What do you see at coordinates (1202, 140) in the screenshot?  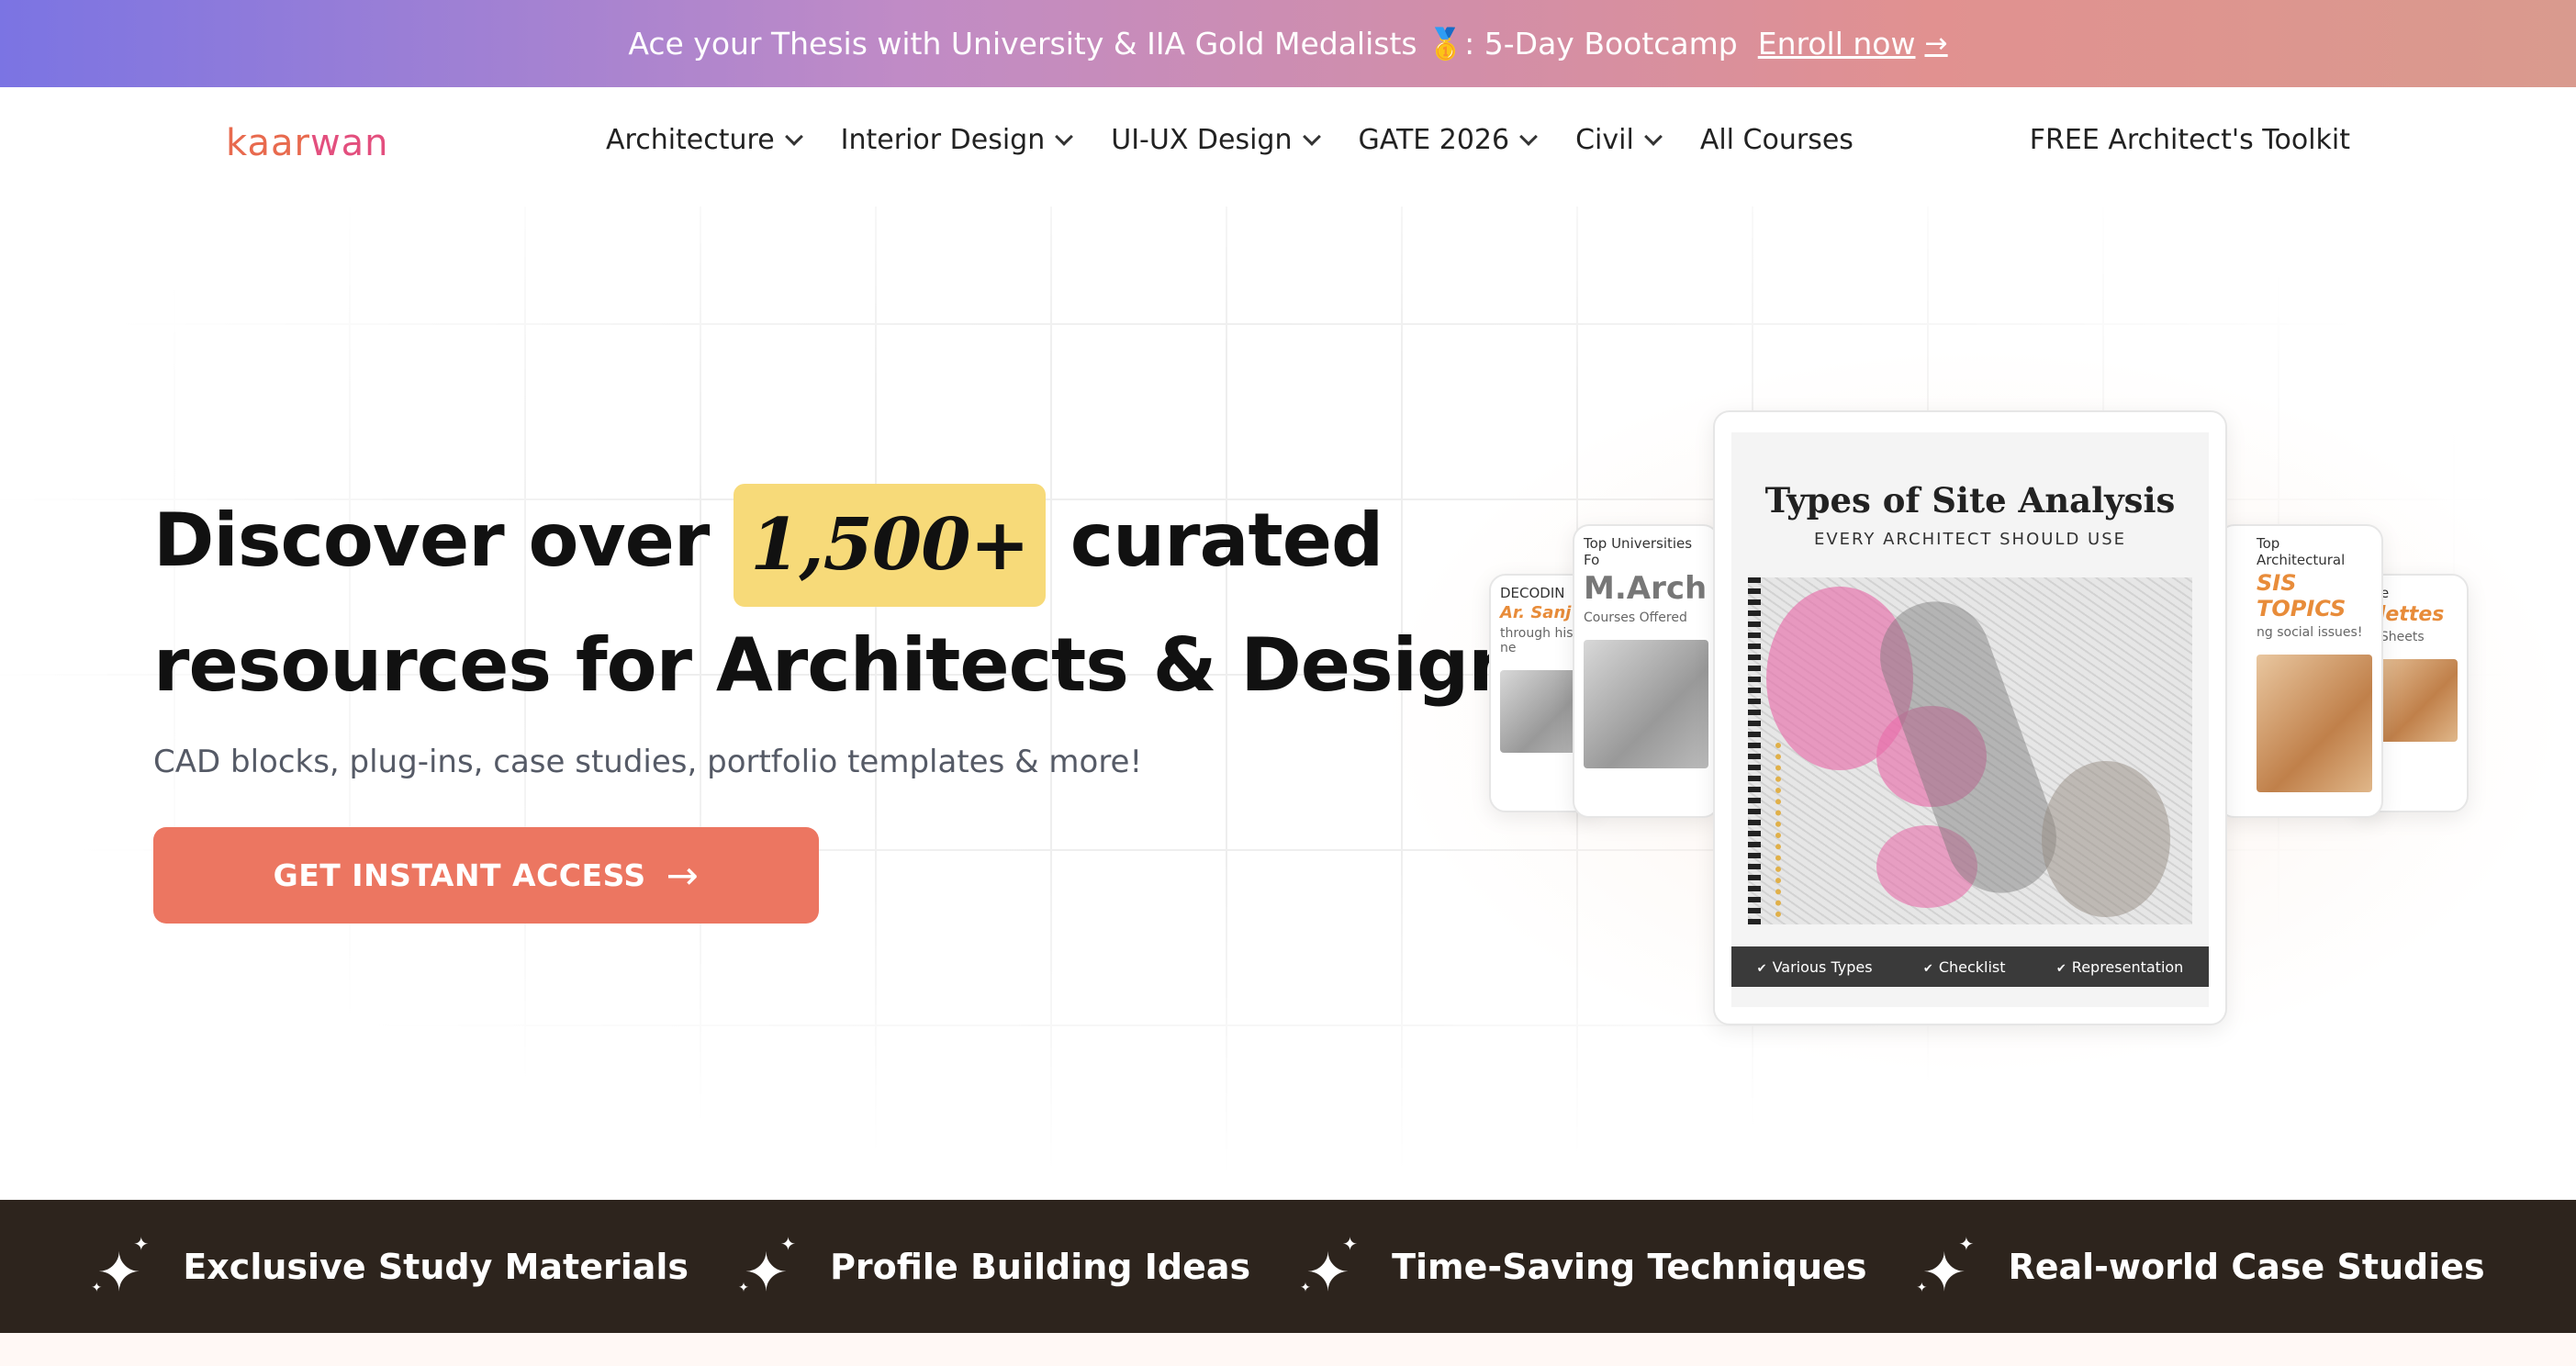 I see `nav-item-label: UI-UX Design` at bounding box center [1202, 140].